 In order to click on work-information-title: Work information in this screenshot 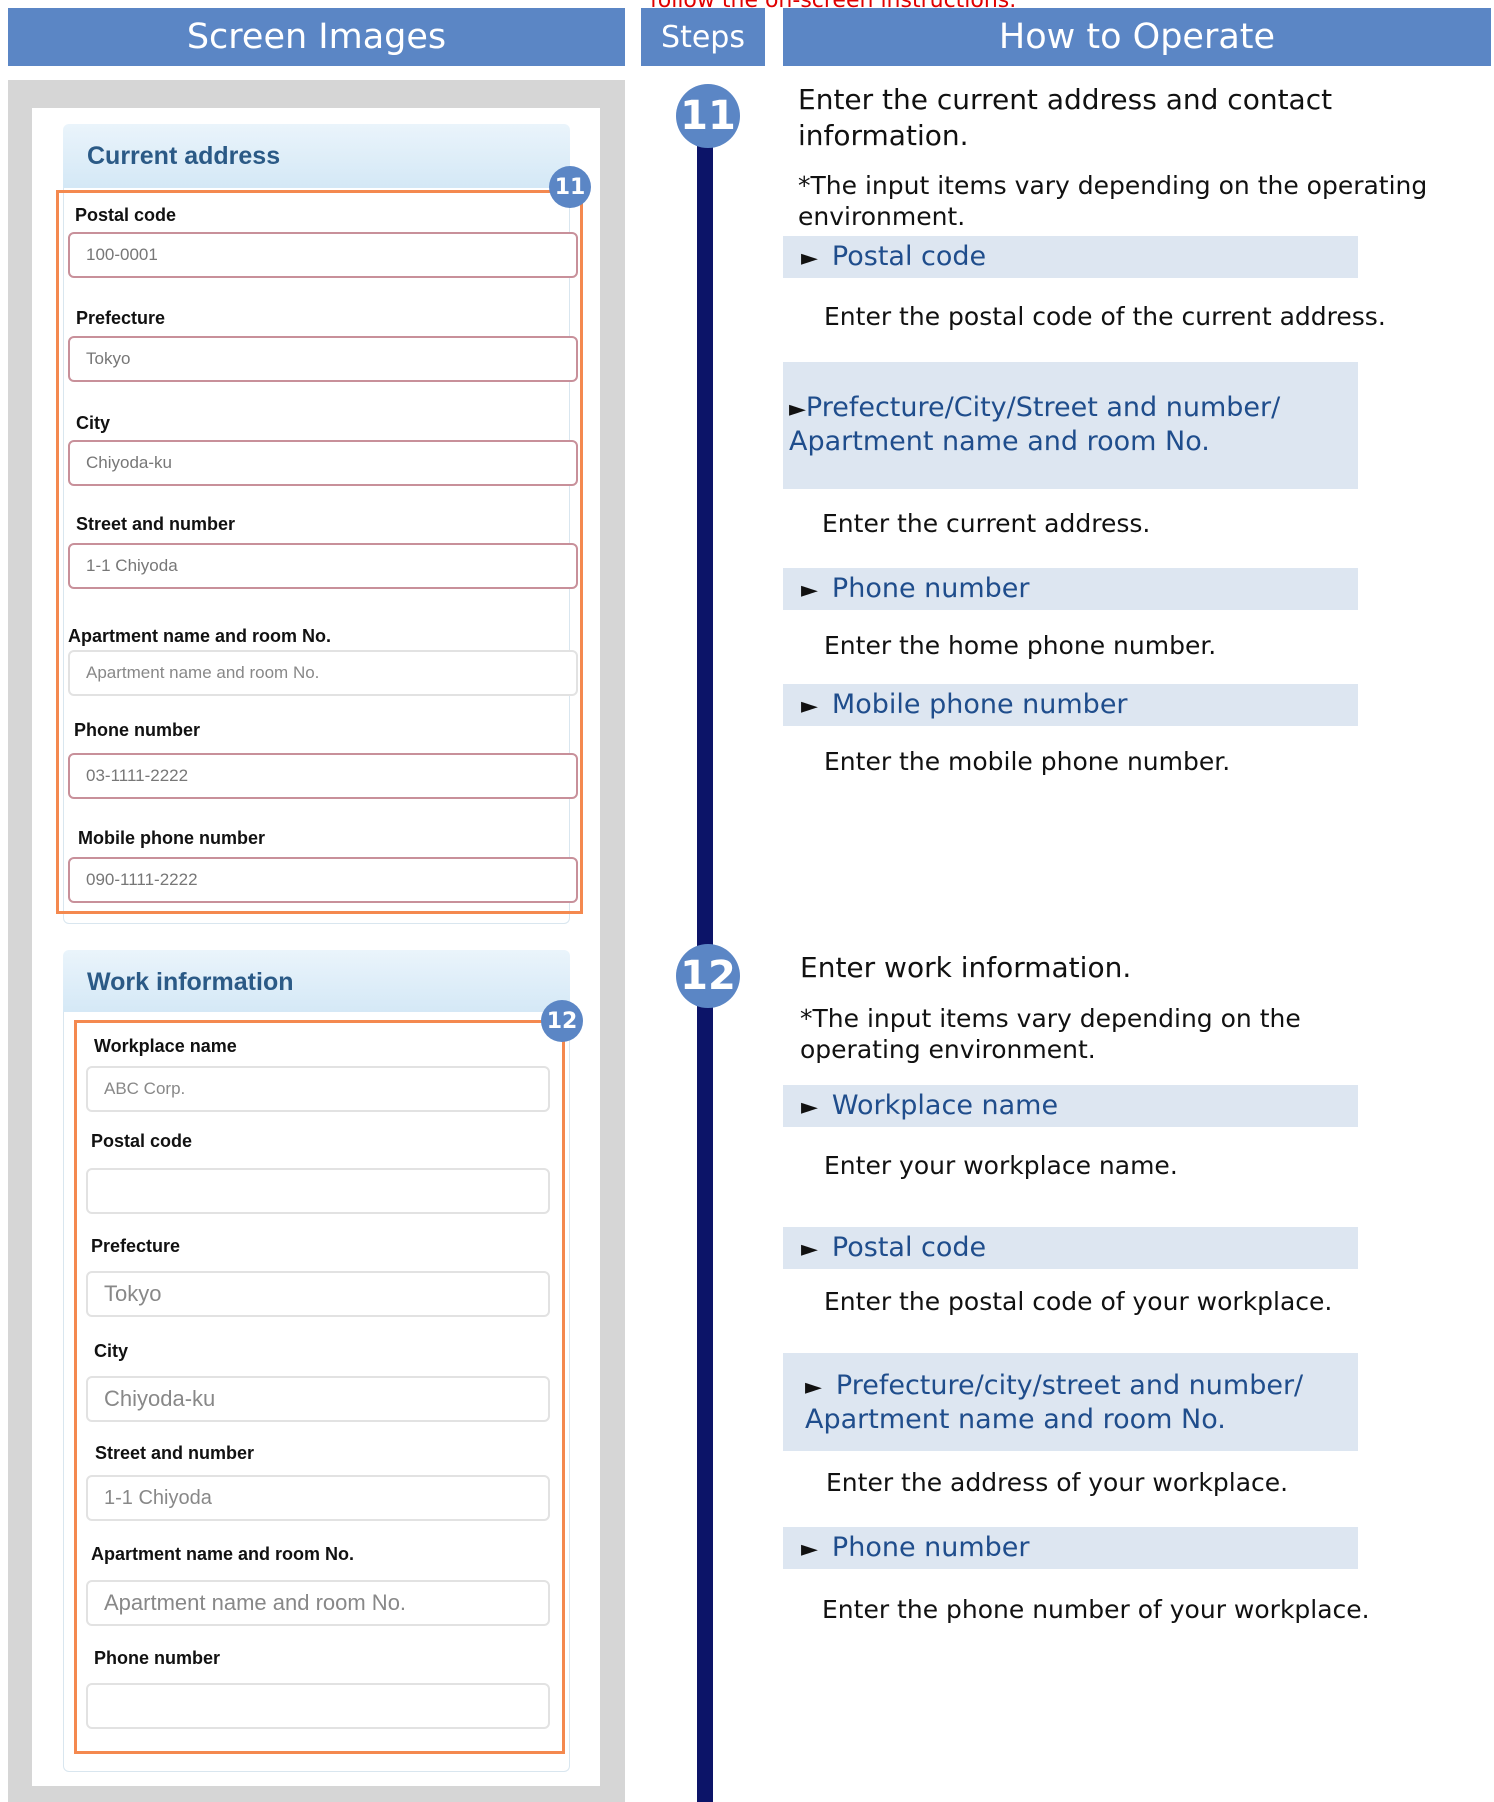, I will do `click(316, 982)`.